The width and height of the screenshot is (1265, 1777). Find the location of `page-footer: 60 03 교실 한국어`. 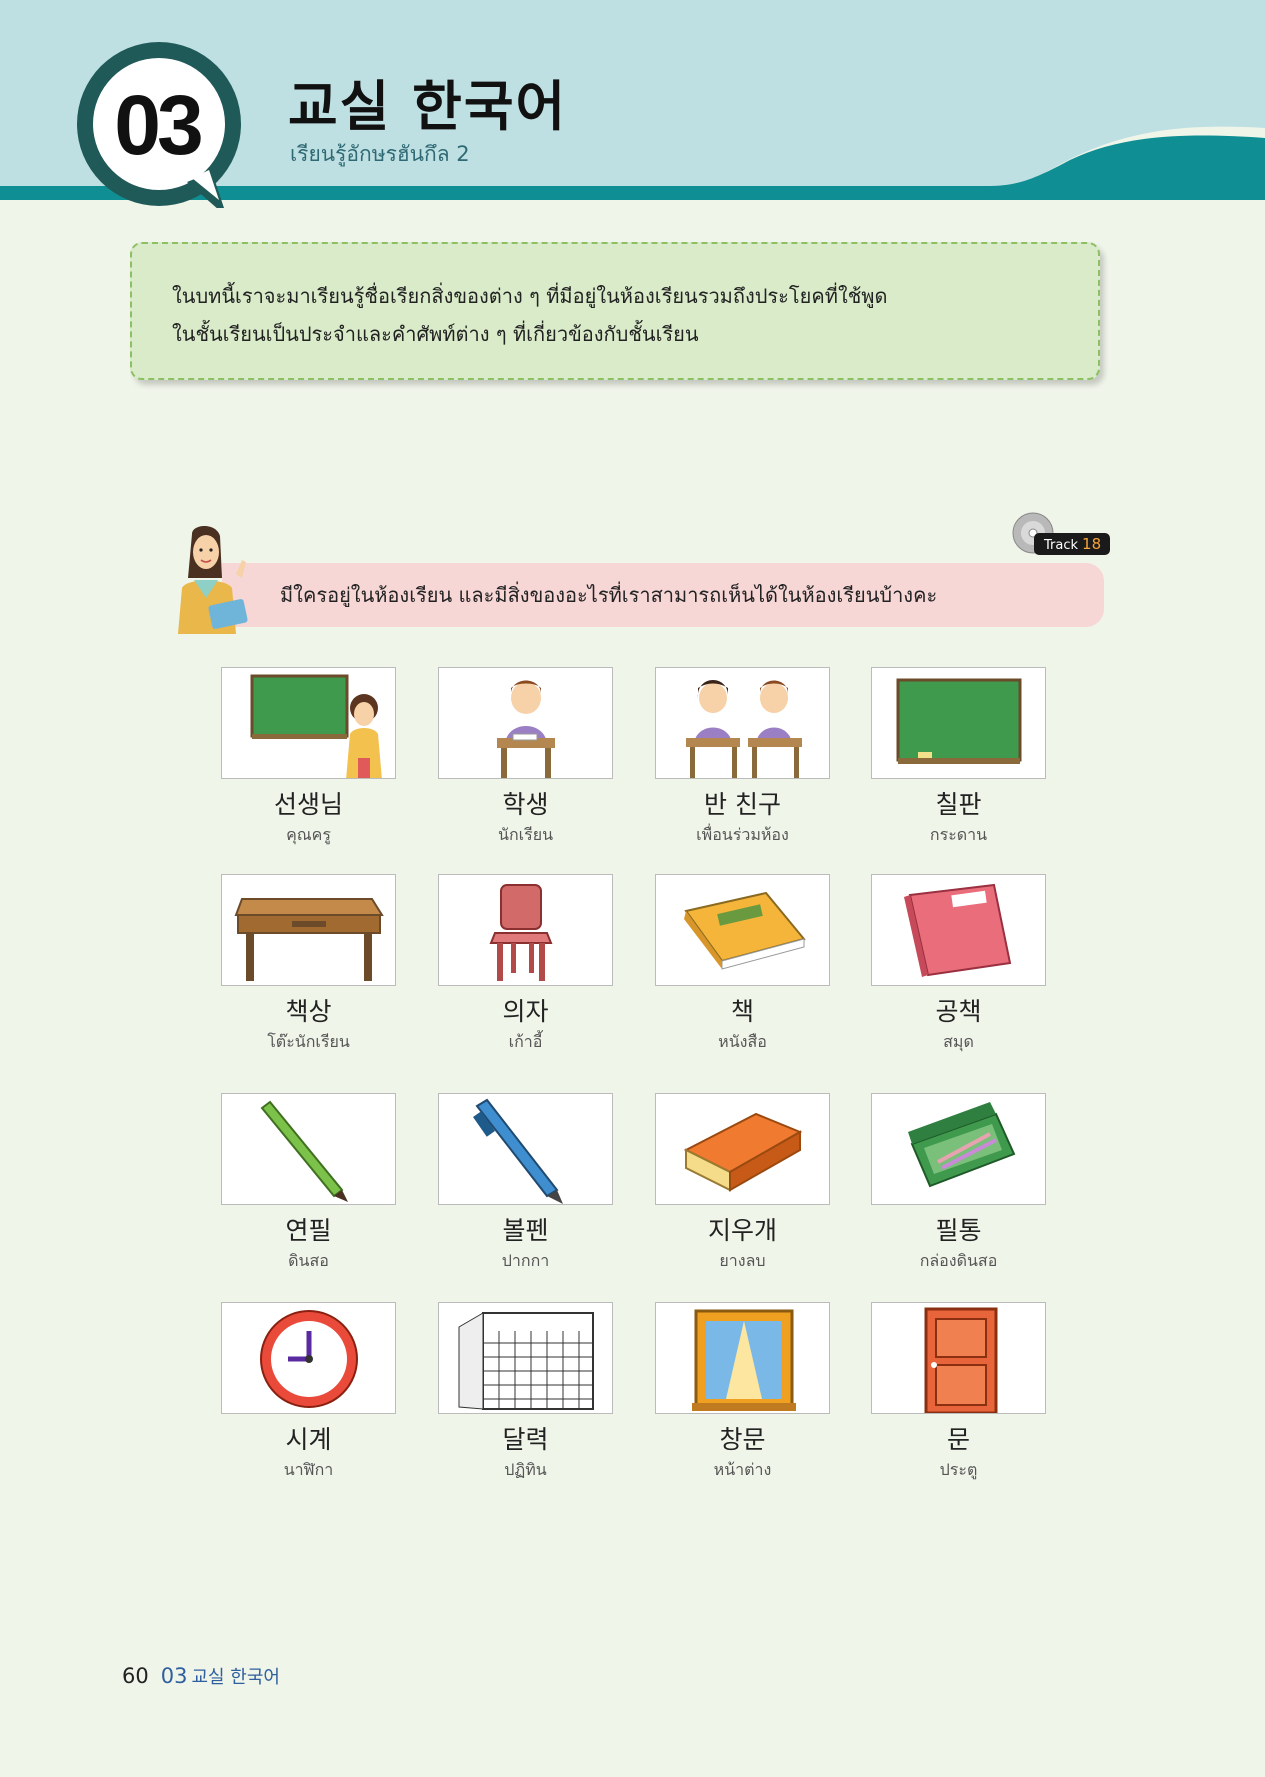

page-footer: 60 03 교실 한국어 is located at coordinates (201, 1676).